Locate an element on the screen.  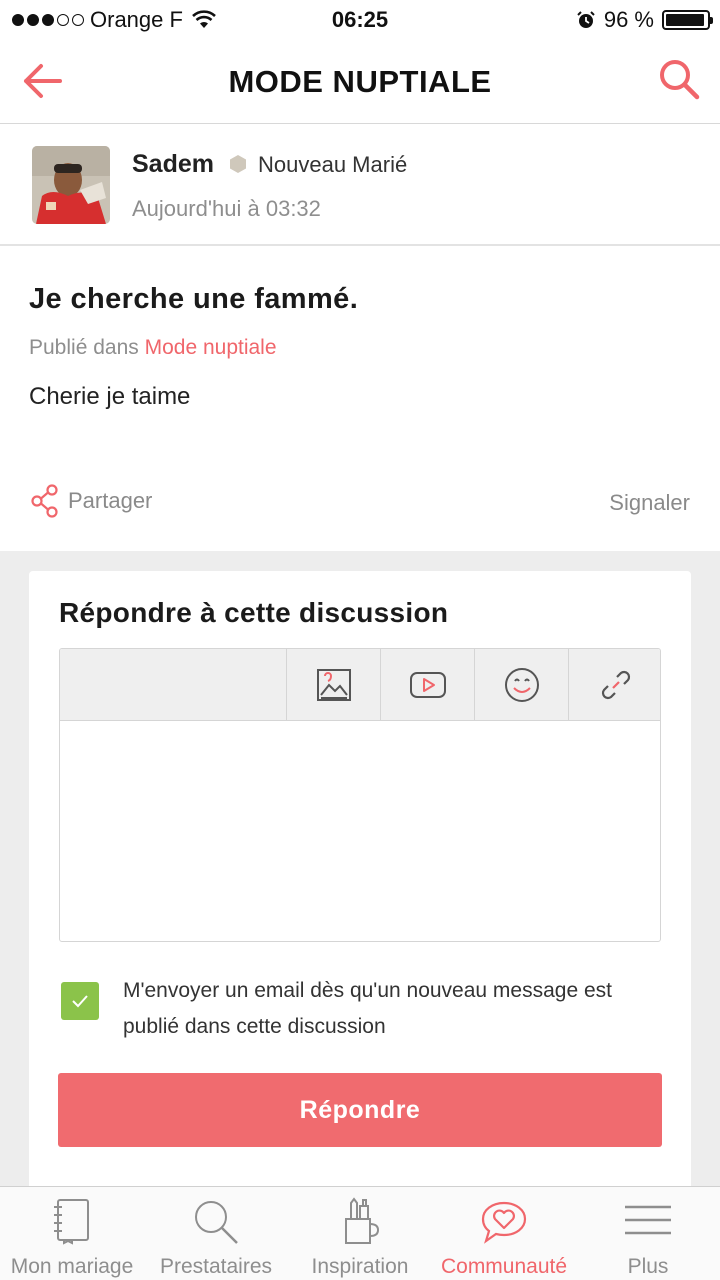
author-name: Sadem is located at coordinates (173, 164).